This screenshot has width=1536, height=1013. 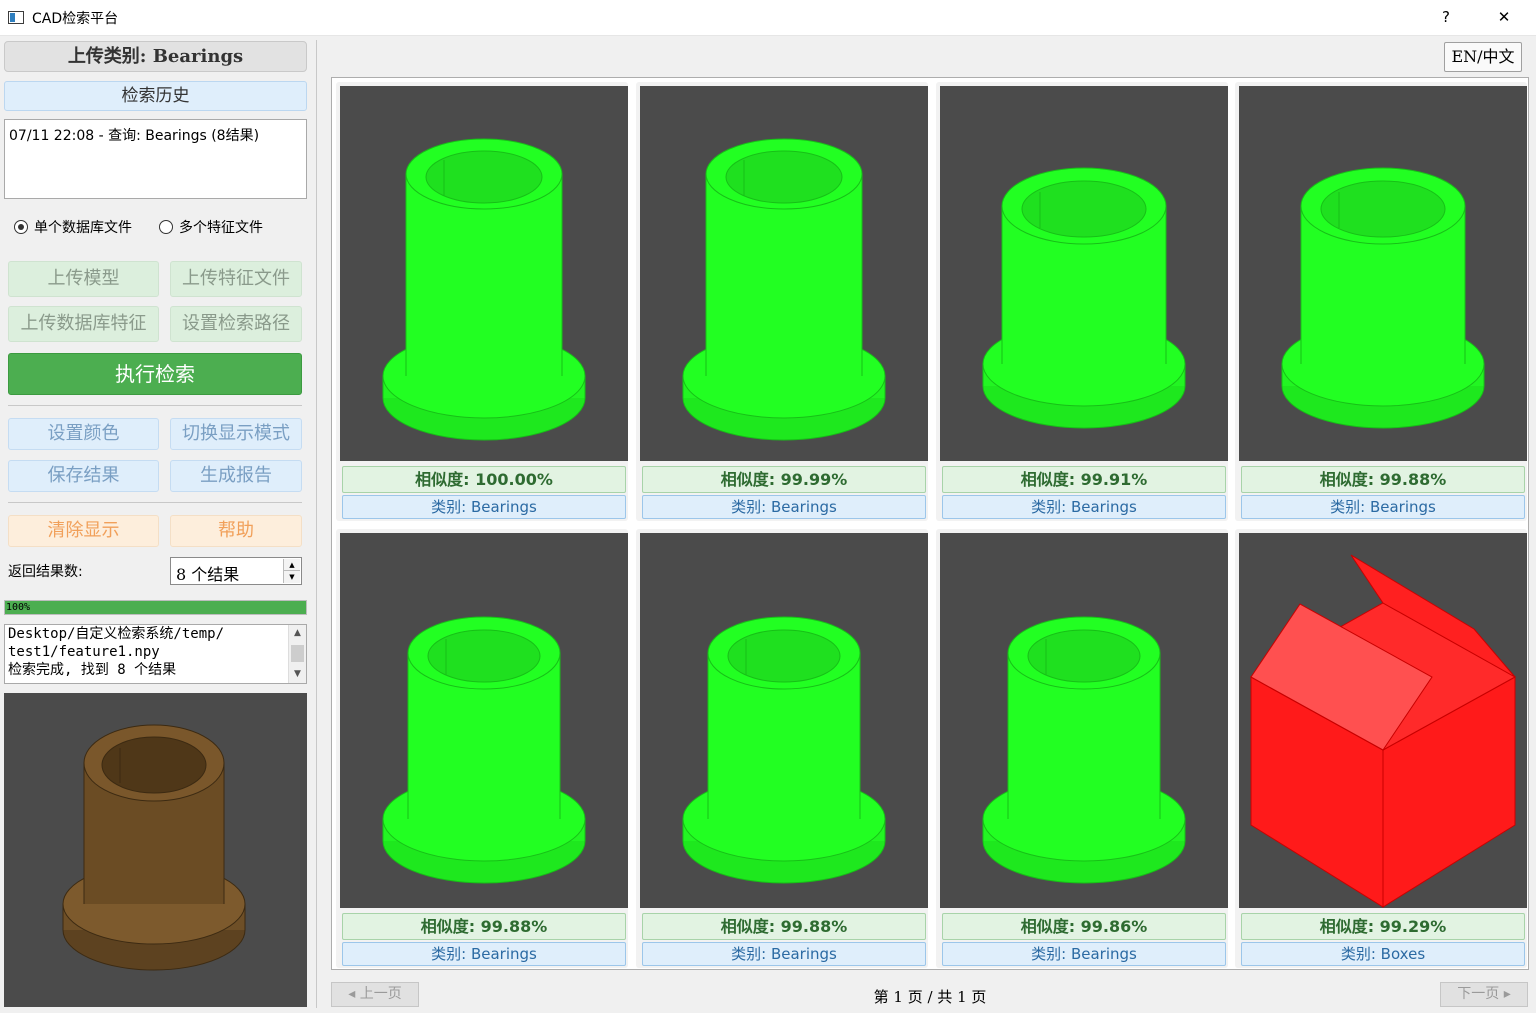 I want to click on result-card: 相似度: 99.29% 类别: Boxes, so click(x=1381, y=748).